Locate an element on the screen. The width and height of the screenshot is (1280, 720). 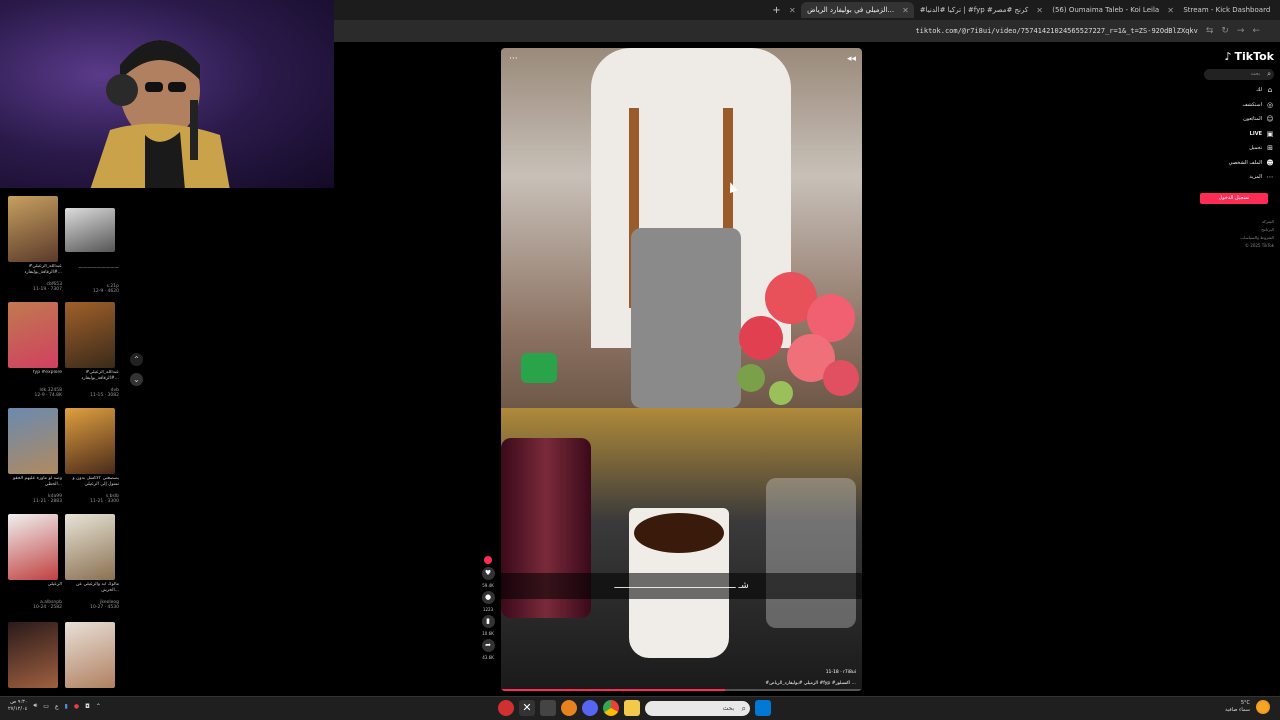
tab-video-close: ✕ is located at coordinates (792, 10).